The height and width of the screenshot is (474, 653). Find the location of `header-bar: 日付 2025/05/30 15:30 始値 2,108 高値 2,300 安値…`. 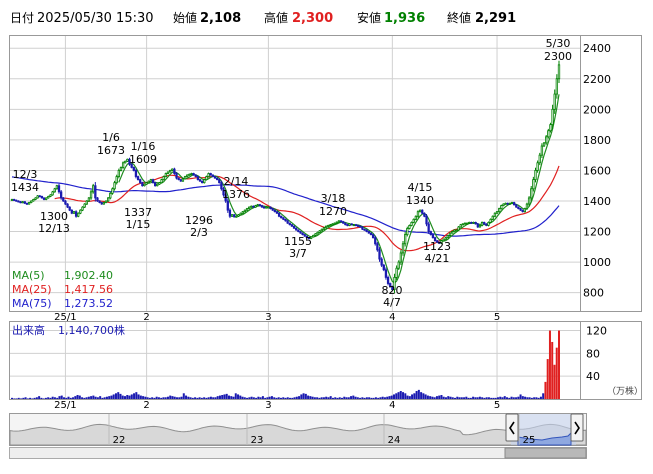

header-bar: 日付 2025/05/30 15:30 始値 2,108 高値 2,300 安値… is located at coordinates (263, 18).